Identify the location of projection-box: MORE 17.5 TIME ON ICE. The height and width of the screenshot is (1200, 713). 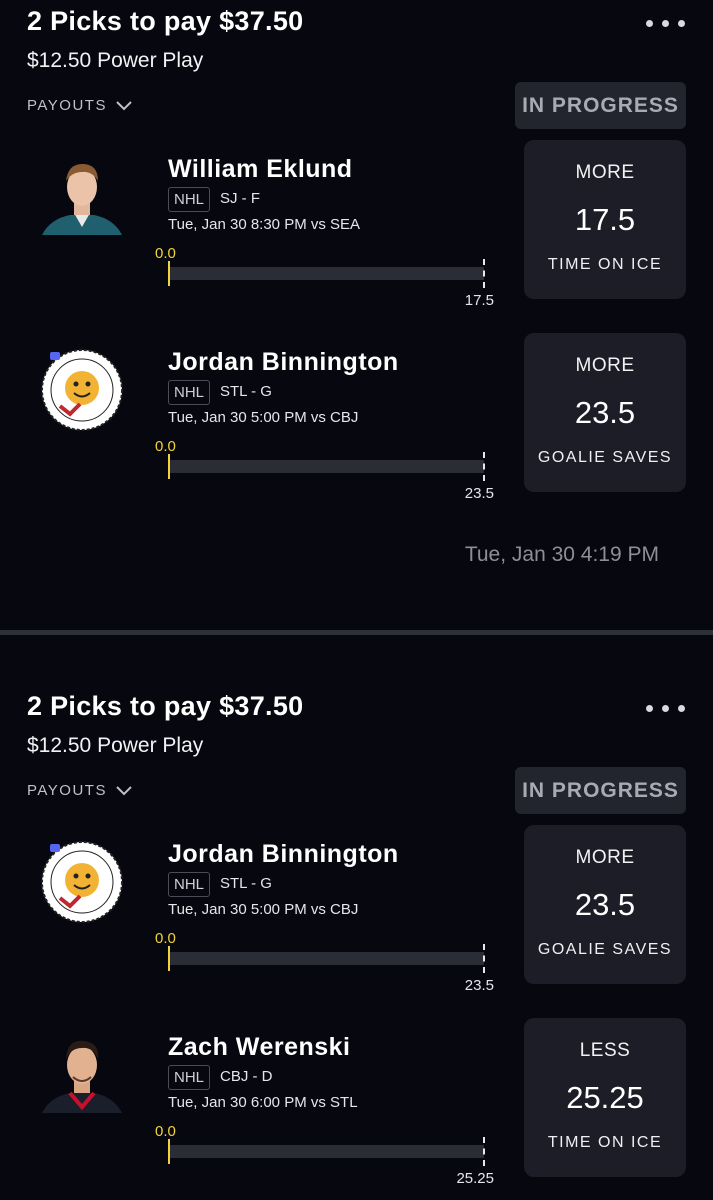
(605, 219).